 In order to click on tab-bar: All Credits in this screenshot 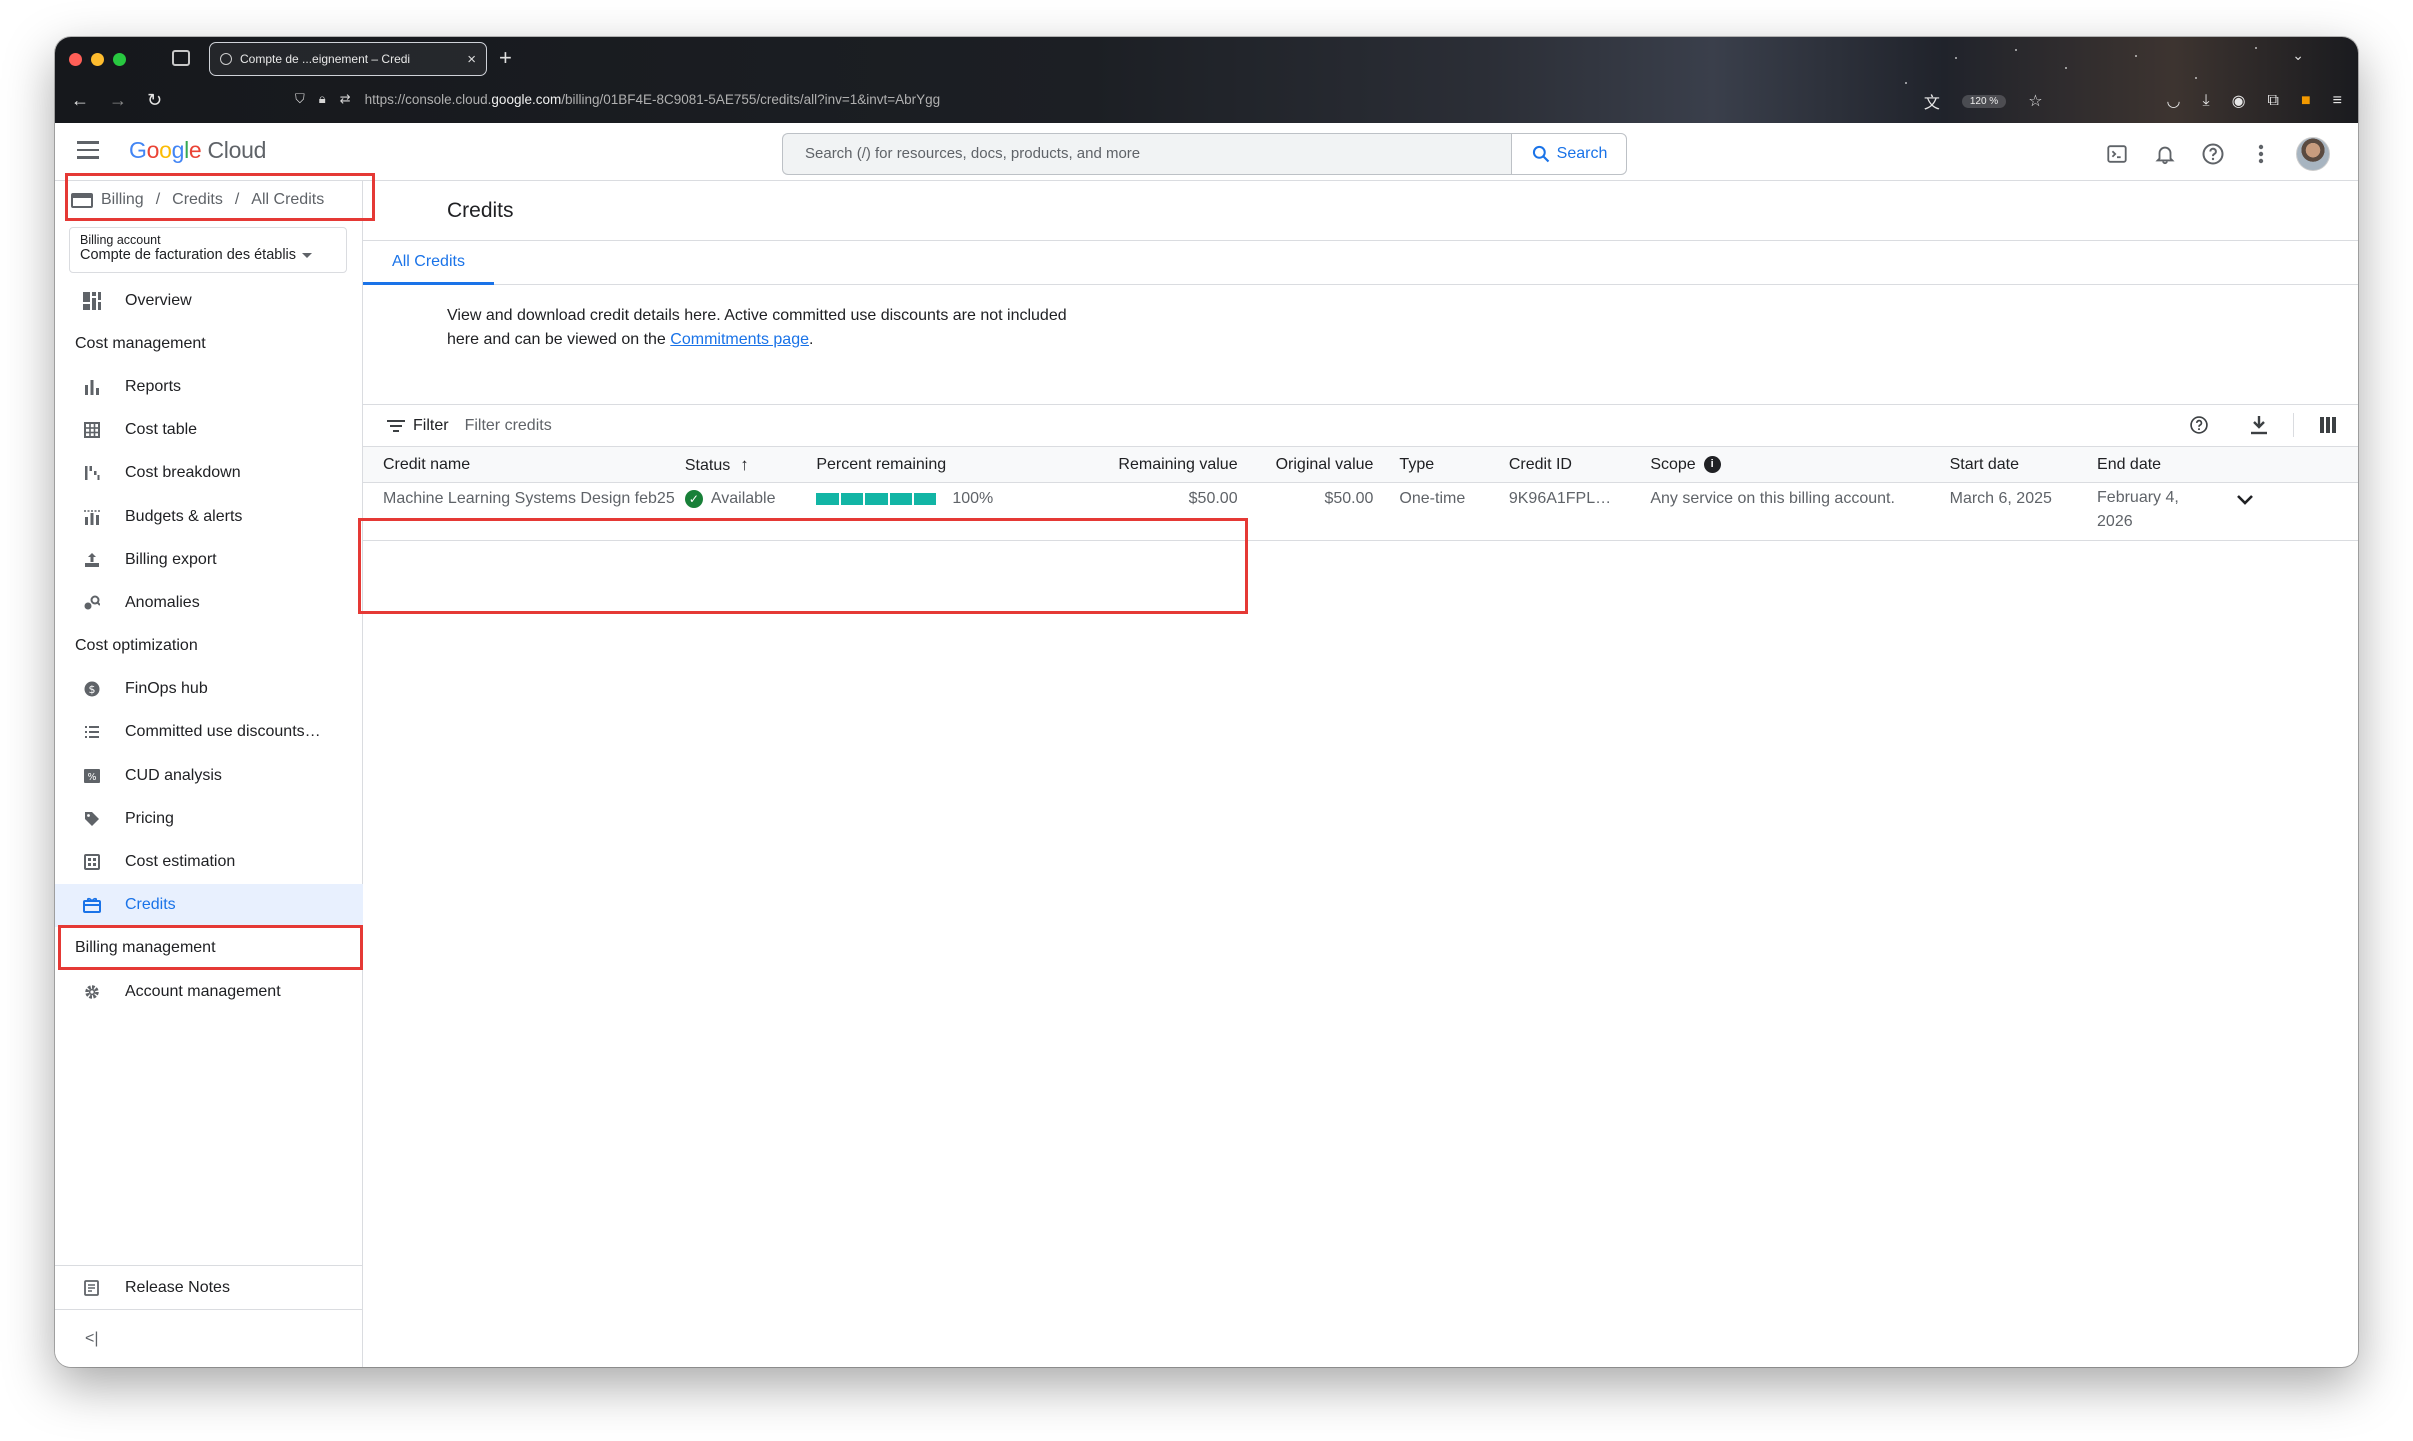, I will do `click(1360, 263)`.